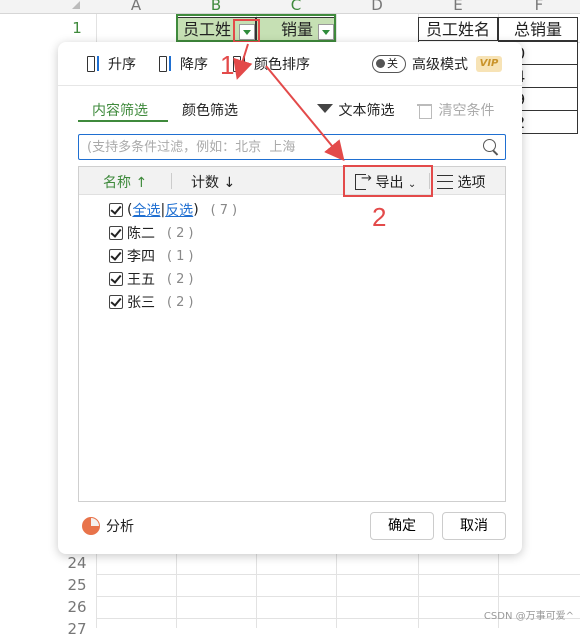  What do you see at coordinates (227, 65) in the screenshot?
I see `annotation-number-1: 1` at bounding box center [227, 65].